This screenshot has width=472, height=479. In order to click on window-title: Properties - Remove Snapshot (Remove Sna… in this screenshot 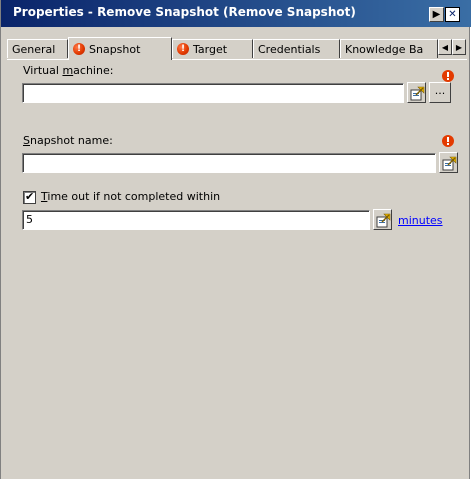, I will do `click(184, 12)`.